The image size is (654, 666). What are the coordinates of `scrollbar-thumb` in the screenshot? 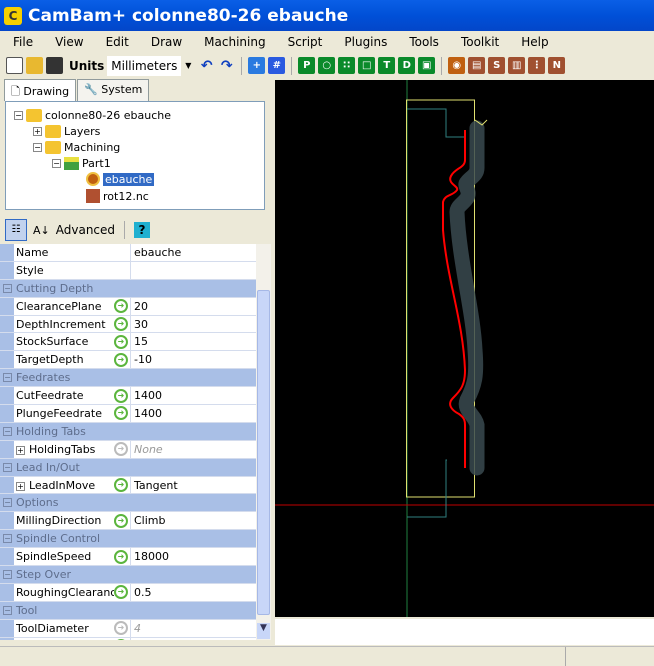 It's located at (263, 452).